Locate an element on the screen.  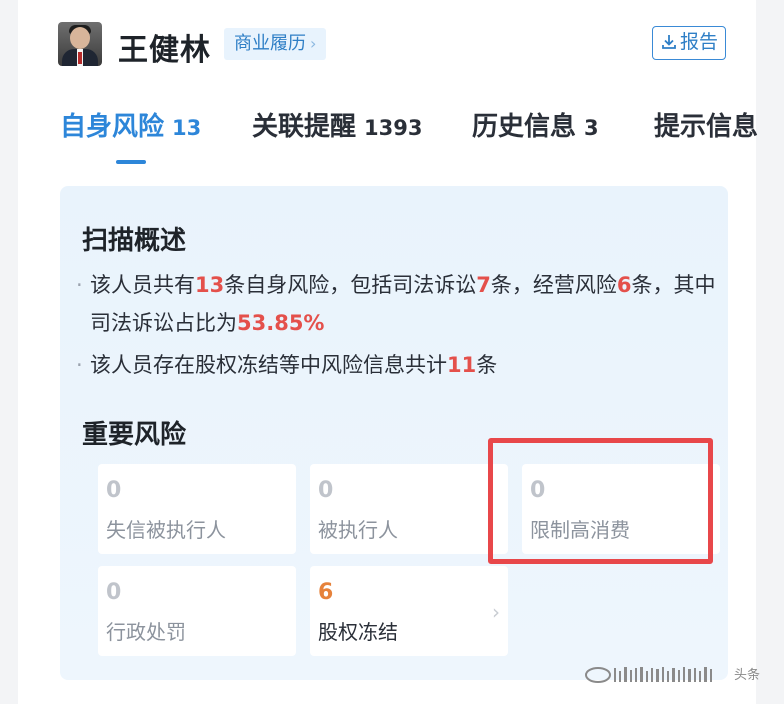
risk-count: 6 is located at coordinates (326, 592).